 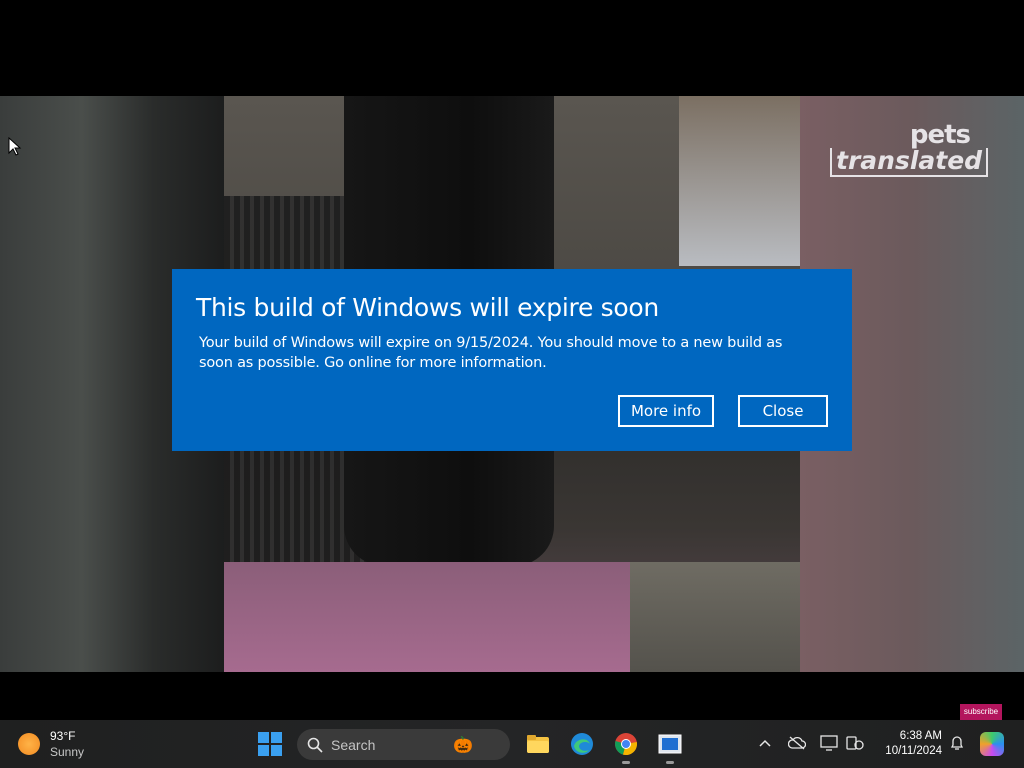 What do you see at coordinates (463, 745) in the screenshot?
I see `pumpkin-icon: 🎃` at bounding box center [463, 745].